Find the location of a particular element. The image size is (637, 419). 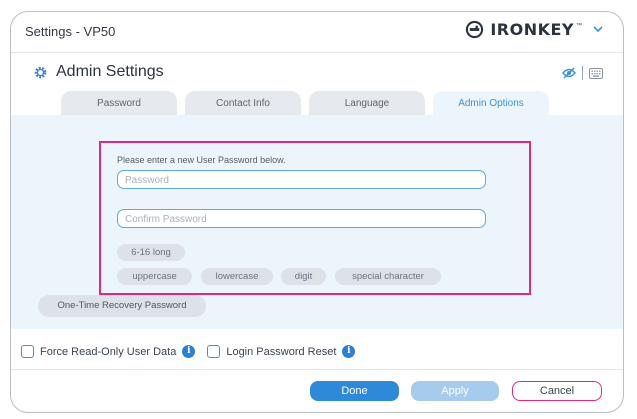

brand-trademark: ™ is located at coordinates (579, 25).